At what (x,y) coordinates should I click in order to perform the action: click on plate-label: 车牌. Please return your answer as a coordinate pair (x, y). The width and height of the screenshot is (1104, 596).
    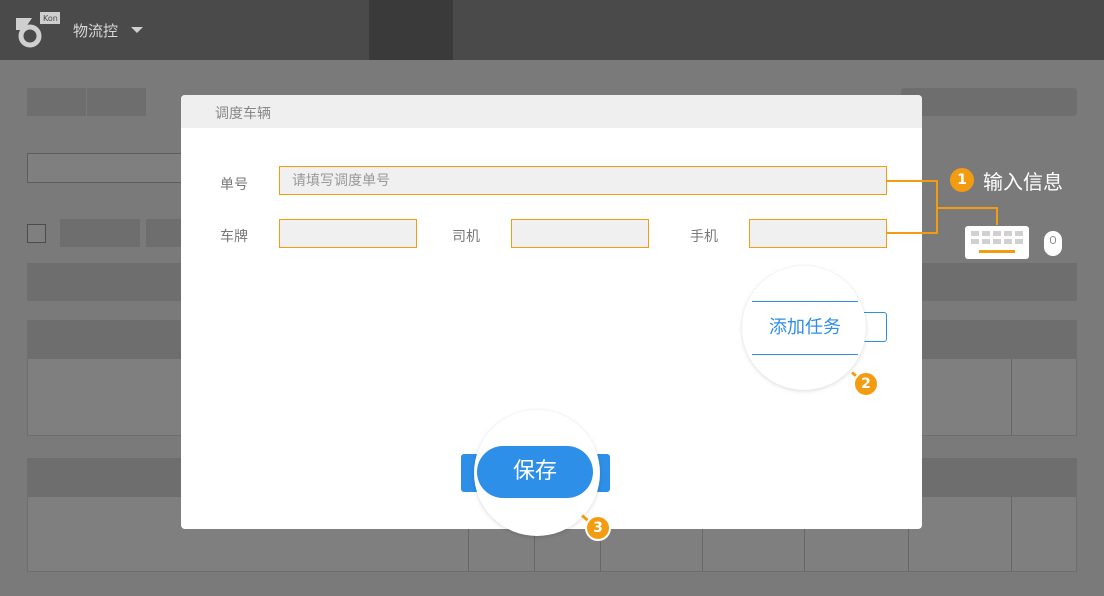
    Looking at the image, I should click on (234, 237).